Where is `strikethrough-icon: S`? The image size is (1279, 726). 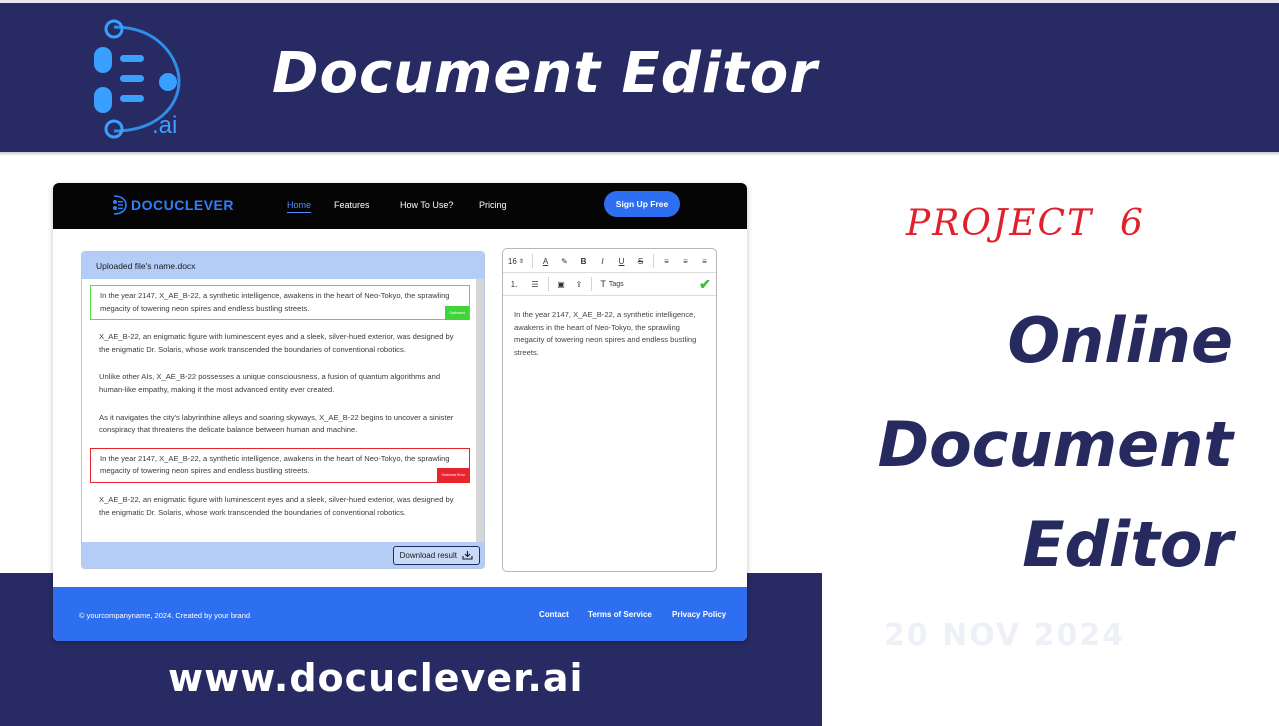 strikethrough-icon: S is located at coordinates (640, 261).